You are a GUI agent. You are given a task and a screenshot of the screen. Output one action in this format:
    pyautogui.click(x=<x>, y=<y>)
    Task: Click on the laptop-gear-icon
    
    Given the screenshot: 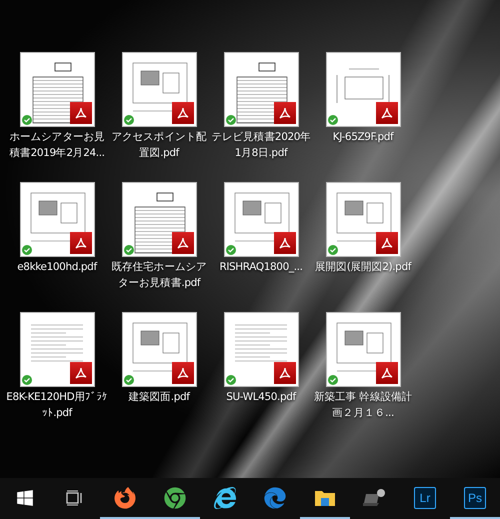 What is the action you would take?
    pyautogui.click(x=375, y=498)
    